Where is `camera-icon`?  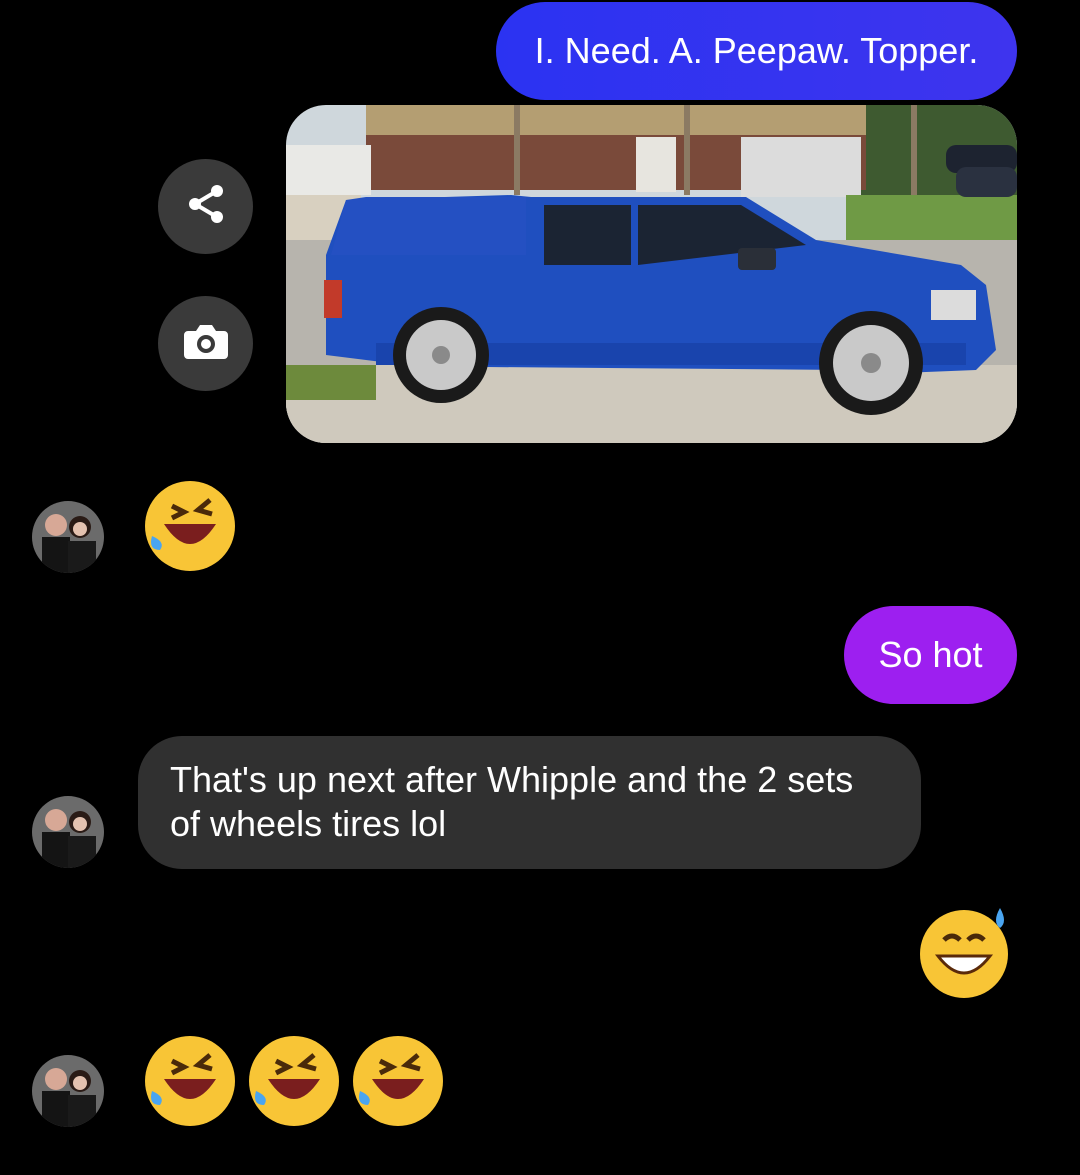 camera-icon is located at coordinates (206, 343).